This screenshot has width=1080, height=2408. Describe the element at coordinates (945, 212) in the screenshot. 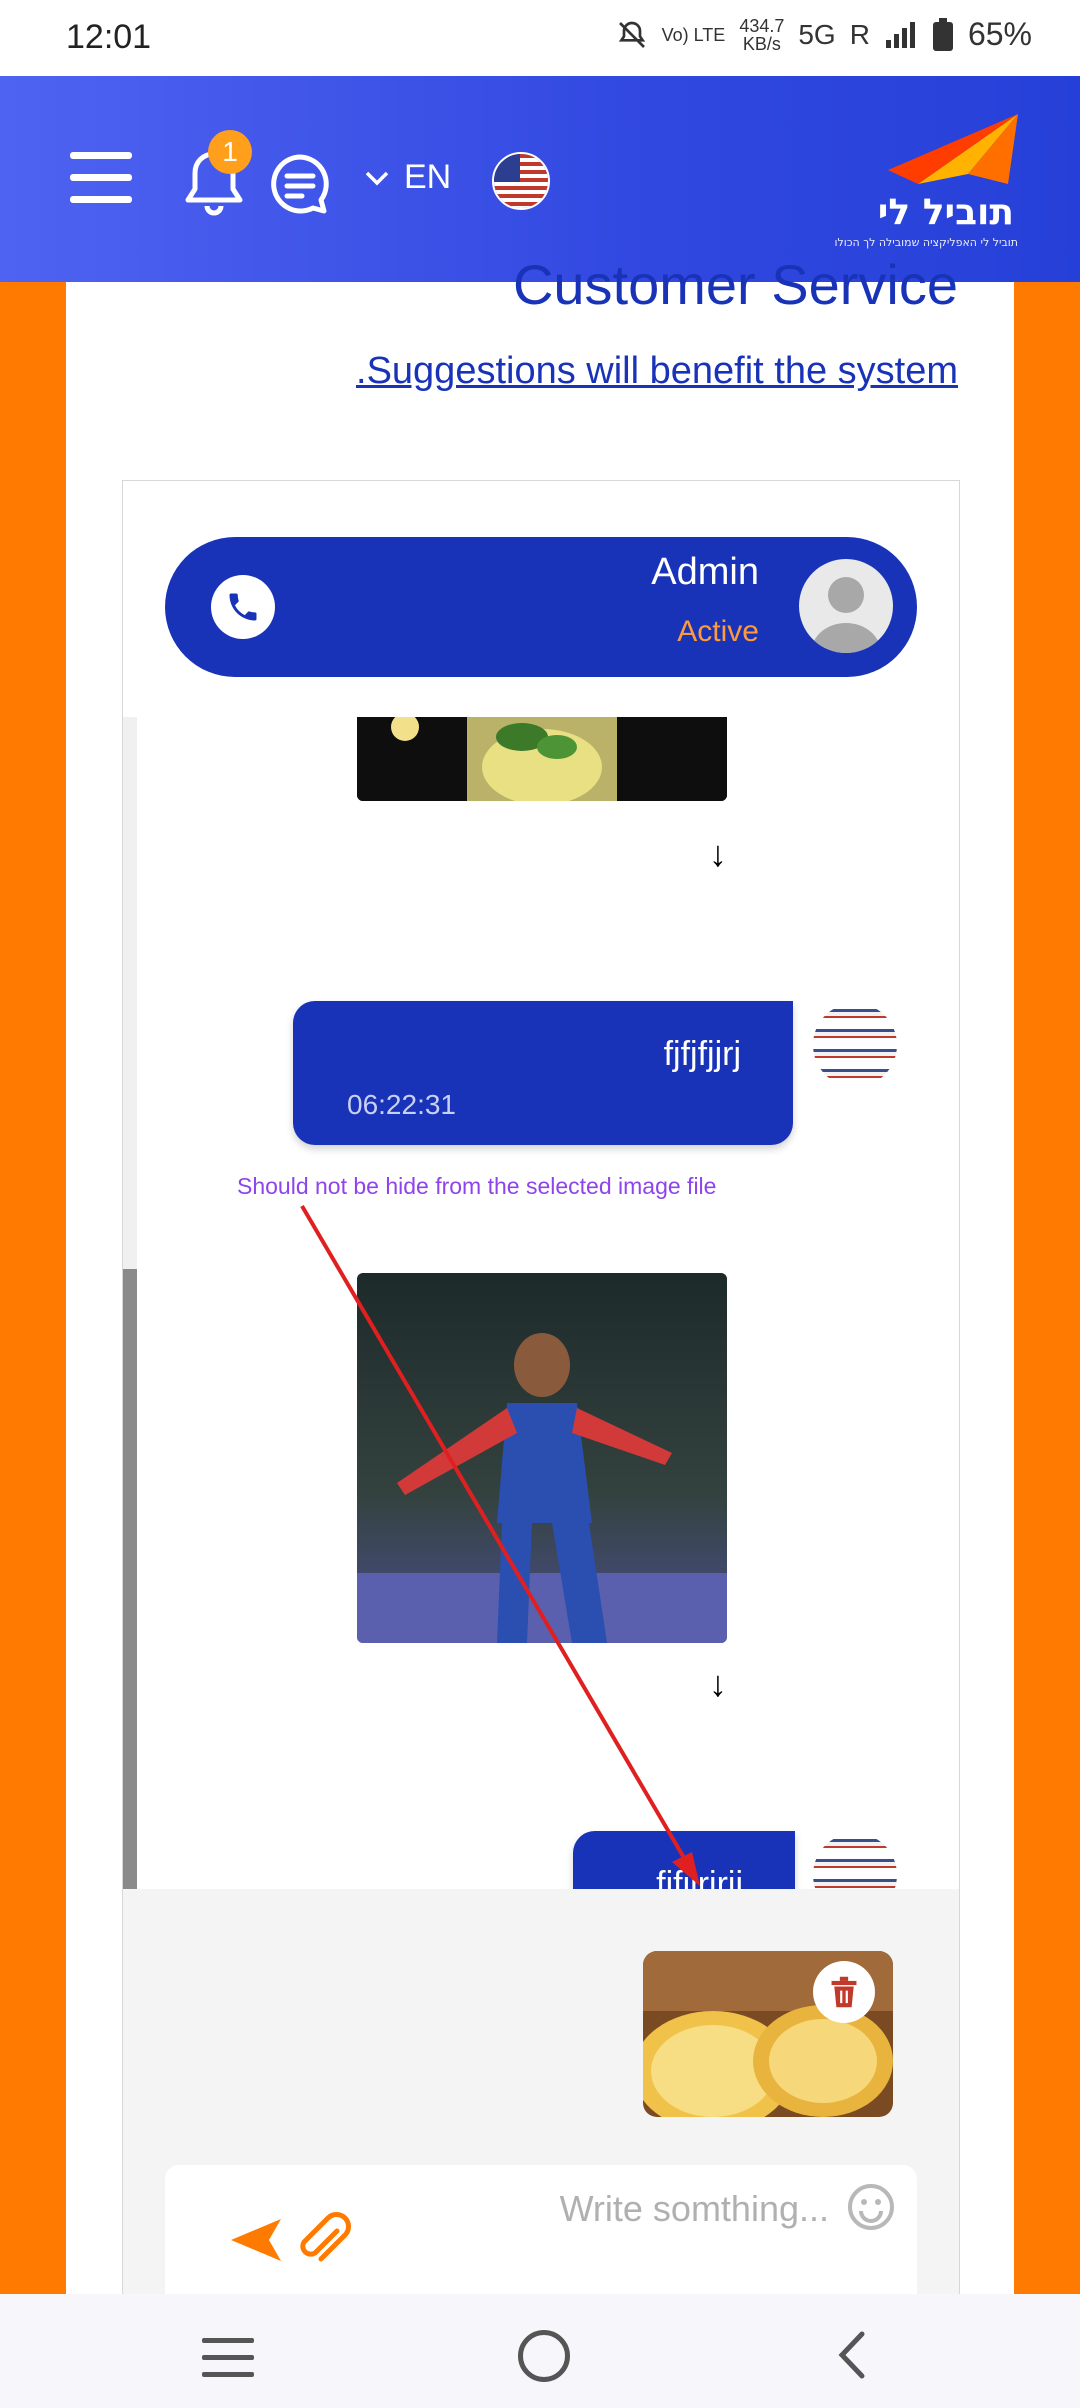

I see `logo-text: תוביל לי` at that location.